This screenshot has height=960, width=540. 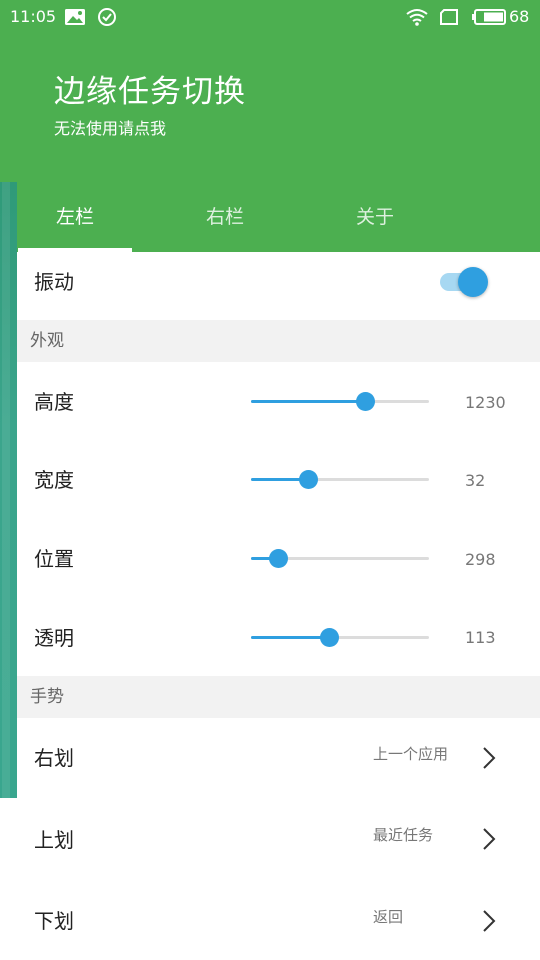 I want to click on tab-about: 关于, so click(x=375, y=217).